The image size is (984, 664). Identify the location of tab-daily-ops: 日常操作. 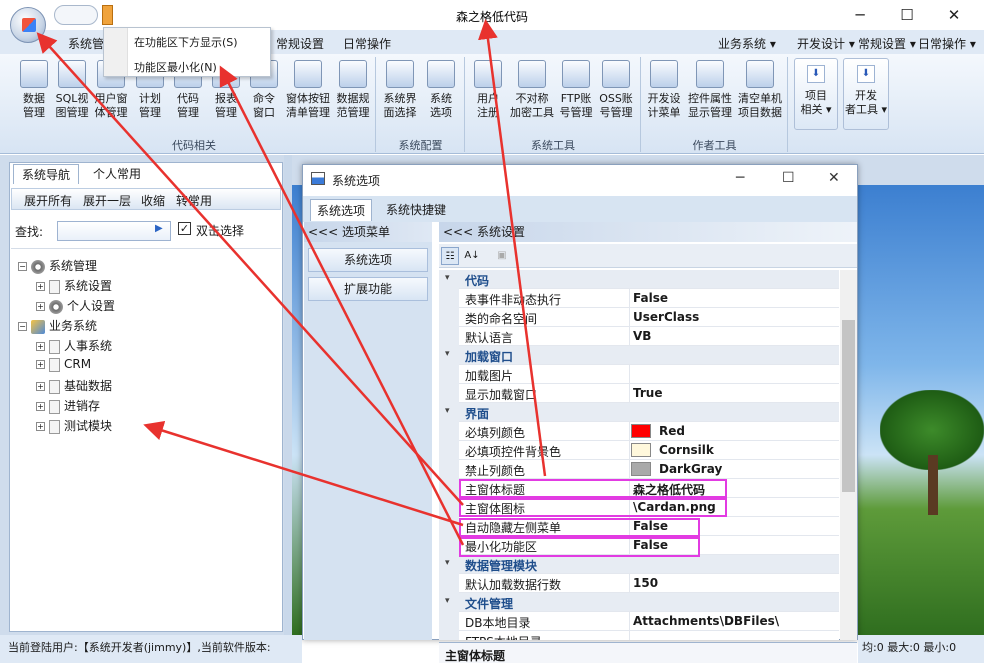
(367, 43).